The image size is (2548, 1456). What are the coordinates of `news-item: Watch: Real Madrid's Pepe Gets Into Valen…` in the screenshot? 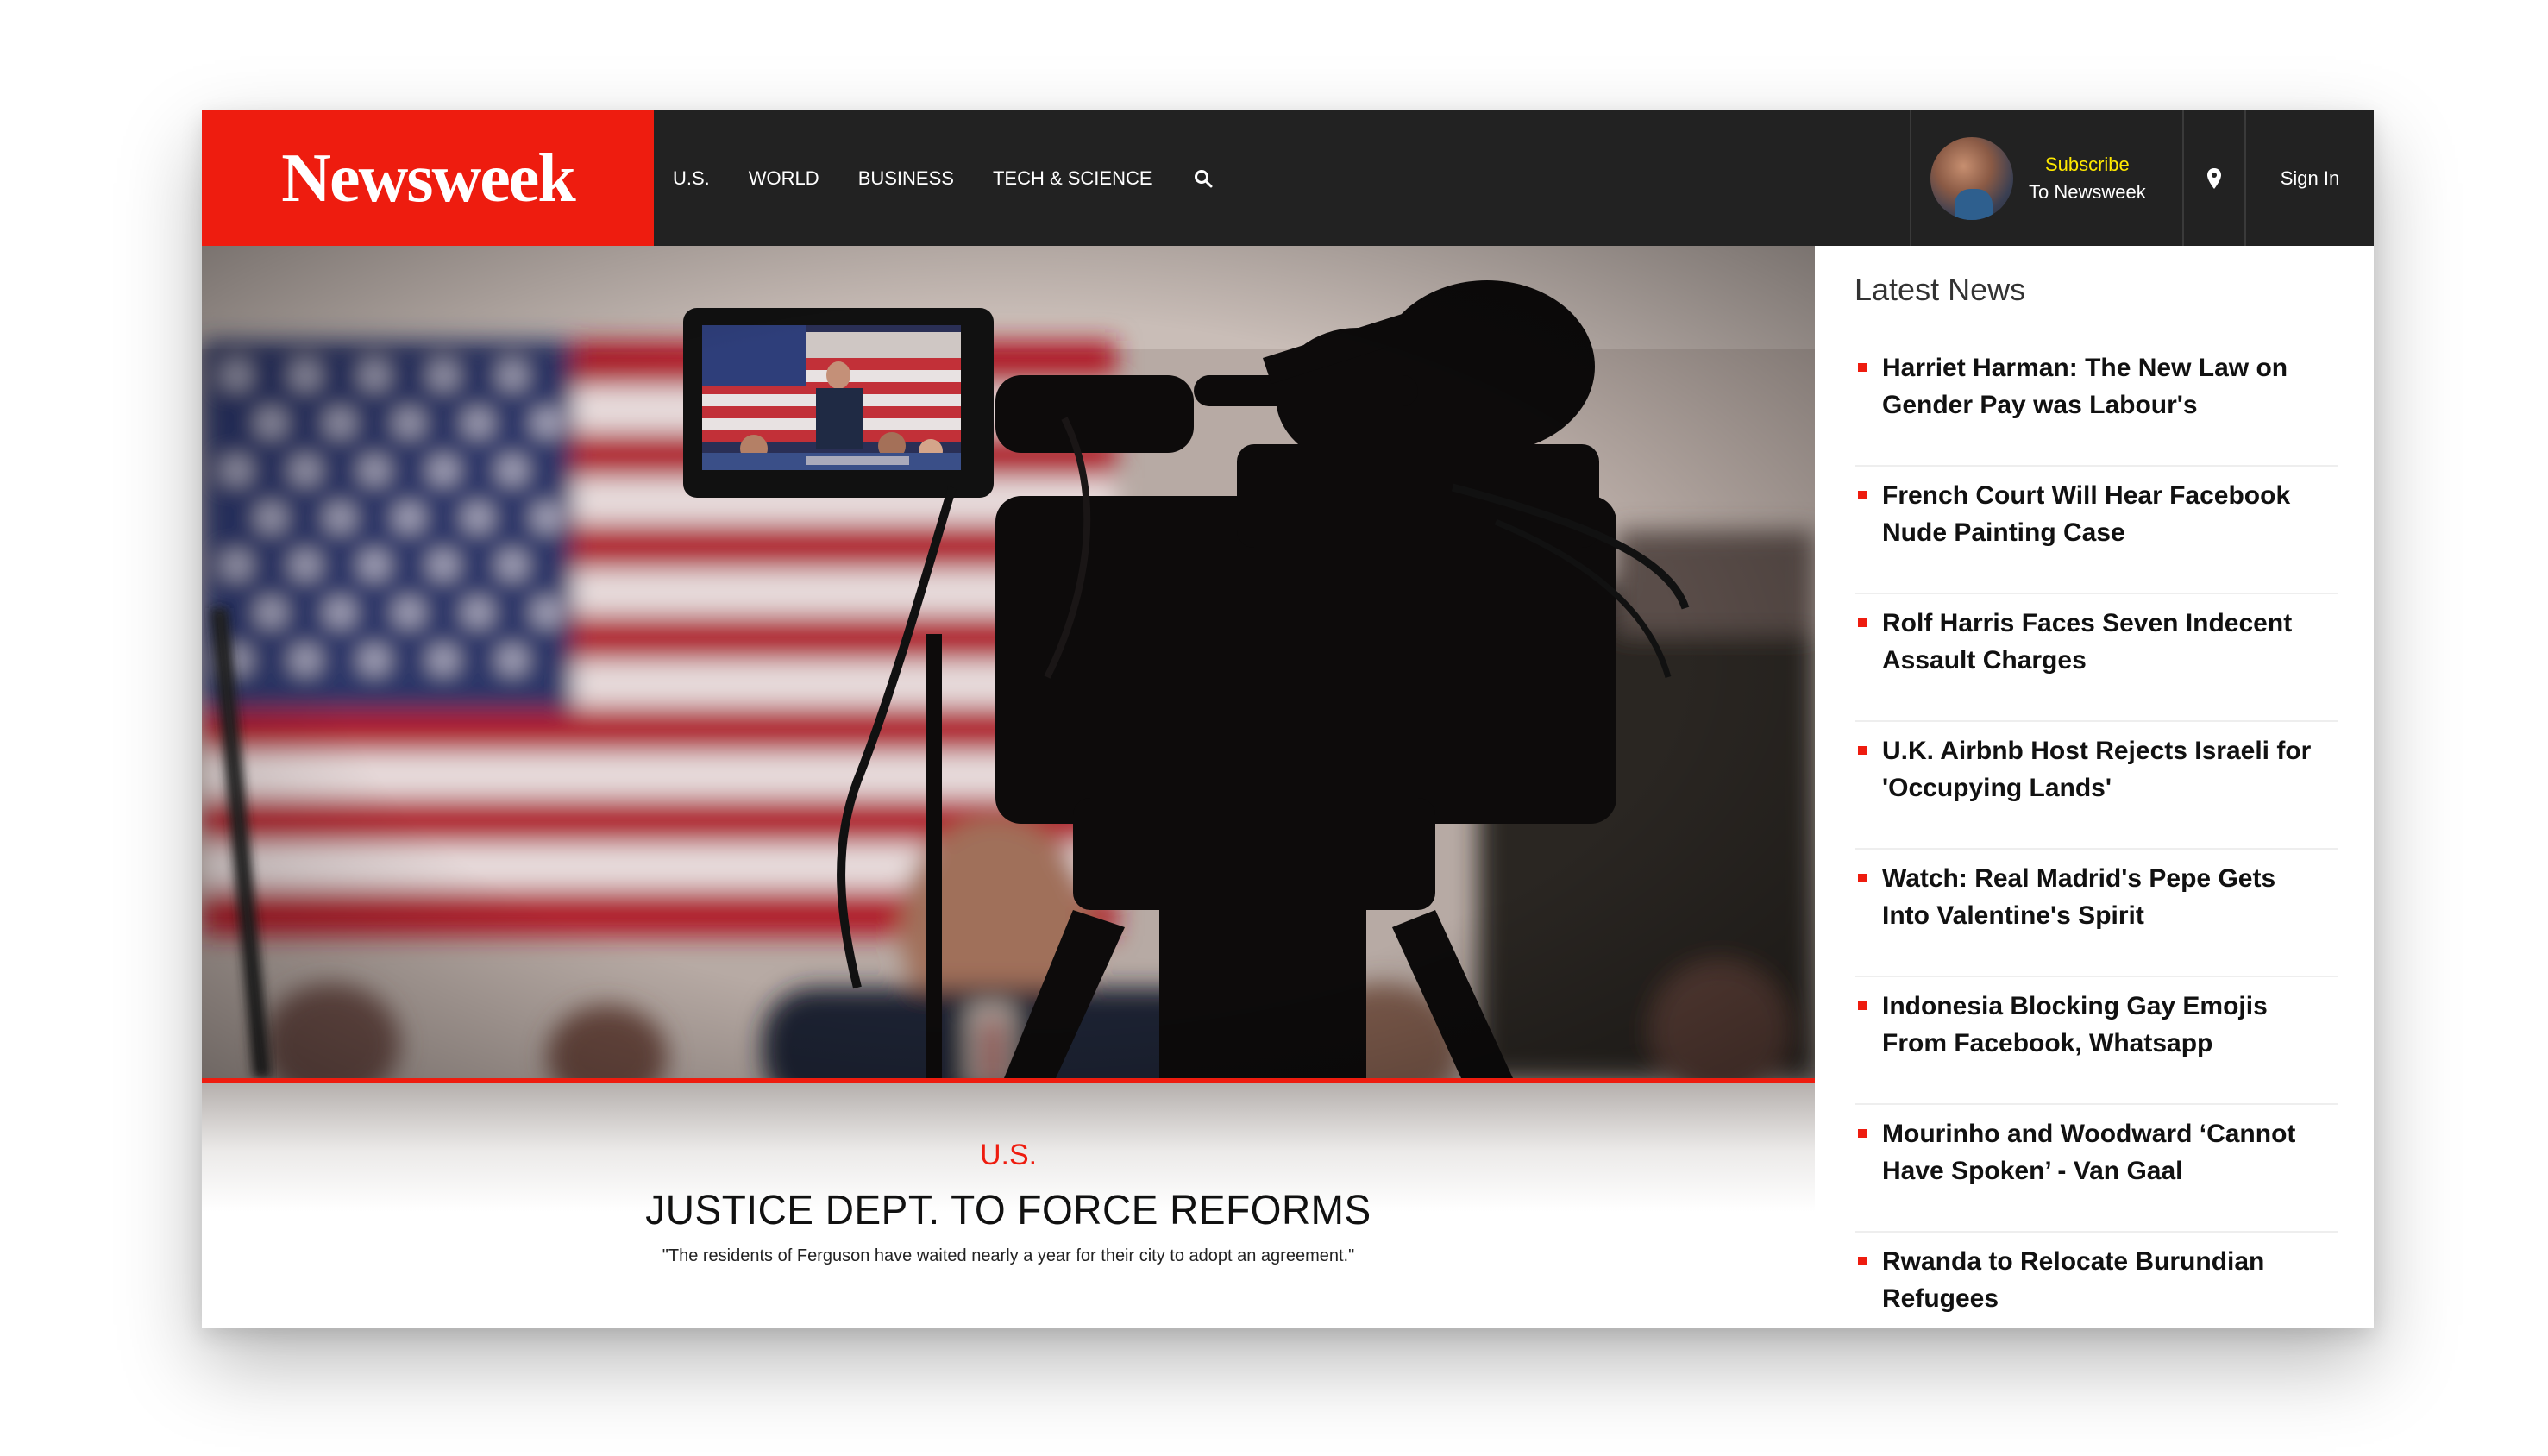 It's located at (2096, 914).